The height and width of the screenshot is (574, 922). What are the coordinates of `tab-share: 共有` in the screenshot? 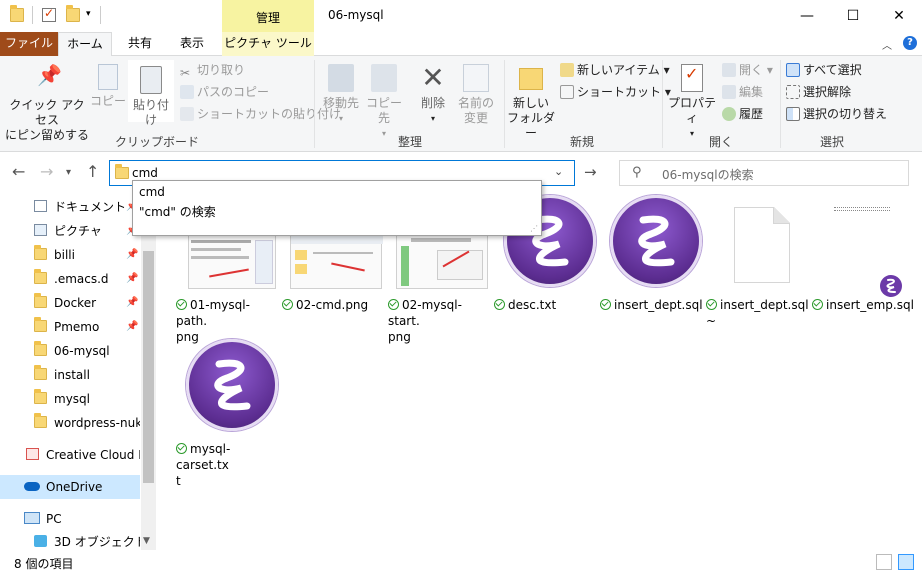 It's located at (140, 44).